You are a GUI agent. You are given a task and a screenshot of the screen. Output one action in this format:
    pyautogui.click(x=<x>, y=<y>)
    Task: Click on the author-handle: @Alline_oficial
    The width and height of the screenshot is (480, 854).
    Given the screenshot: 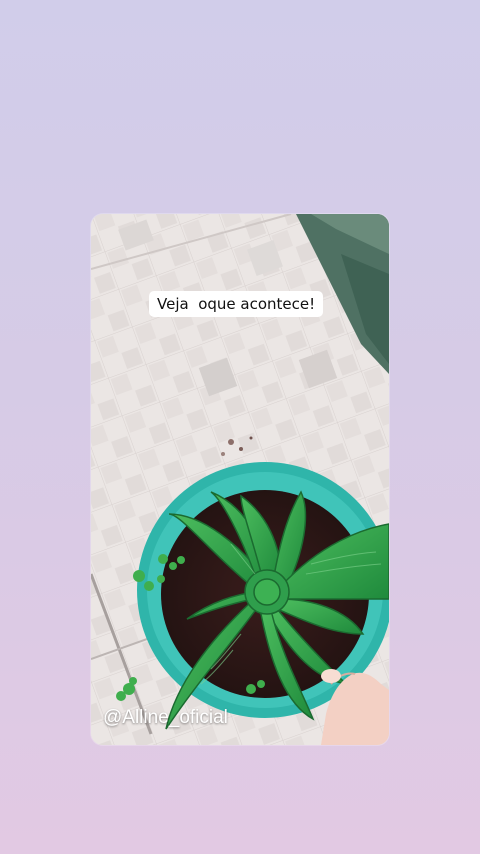 What is the action you would take?
    pyautogui.click(x=165, y=718)
    